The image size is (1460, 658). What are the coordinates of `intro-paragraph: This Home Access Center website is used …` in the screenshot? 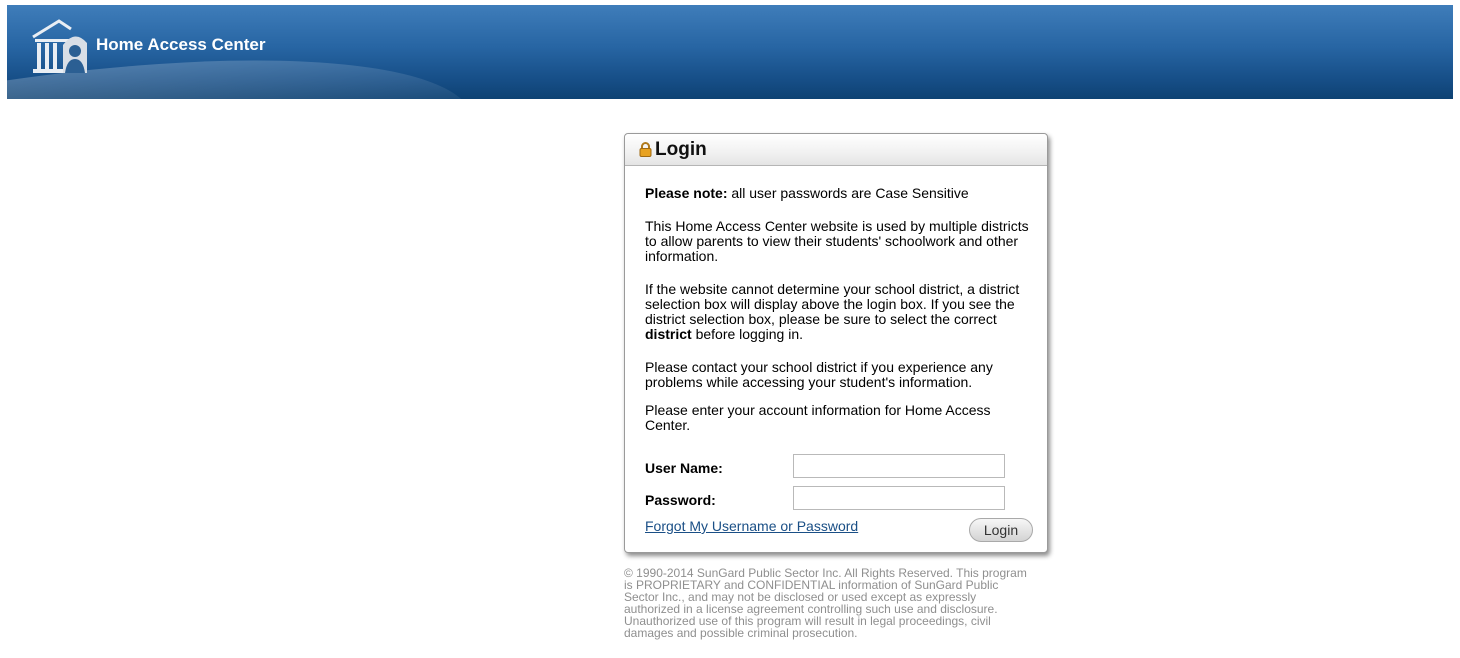 It's located at (837, 241).